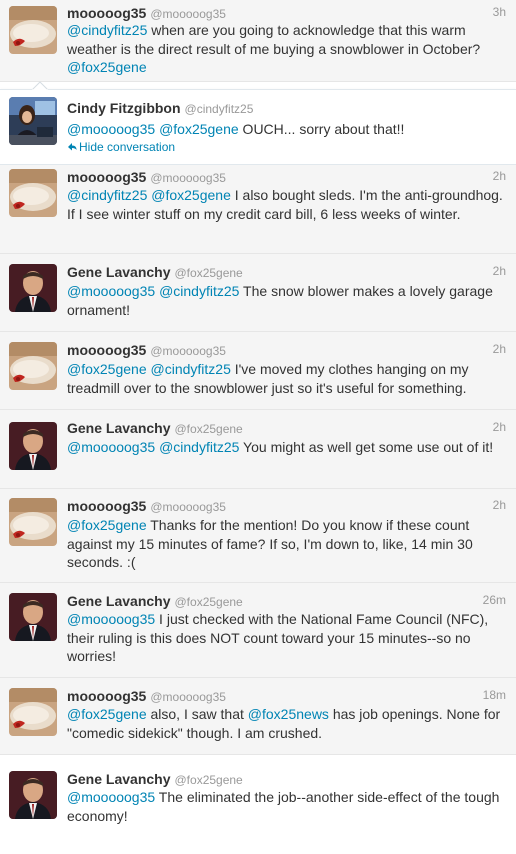 This screenshot has height=854, width=516. I want to click on tweet-header: mooooog35 @mooooog35 18m, so click(286, 697).